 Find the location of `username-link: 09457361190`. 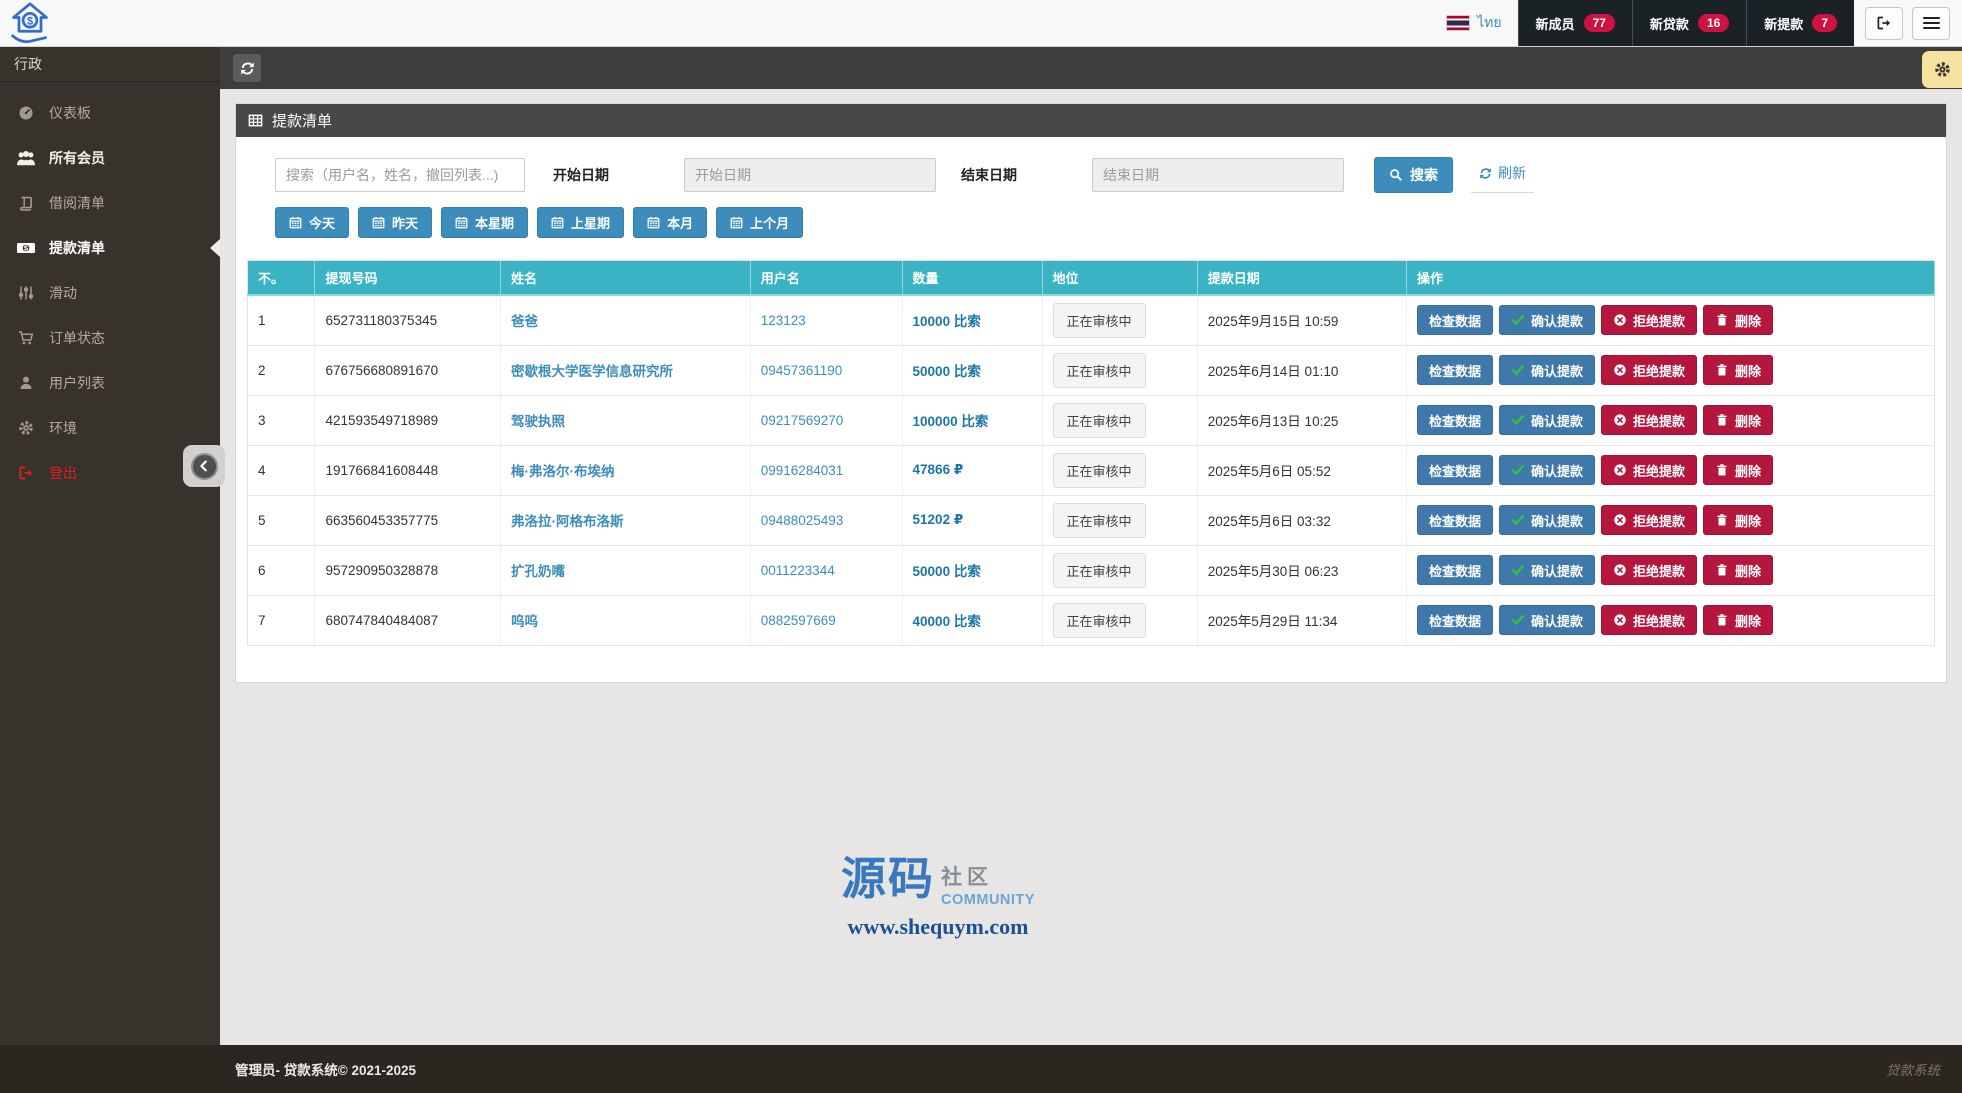

username-link: 09457361190 is located at coordinates (802, 370).